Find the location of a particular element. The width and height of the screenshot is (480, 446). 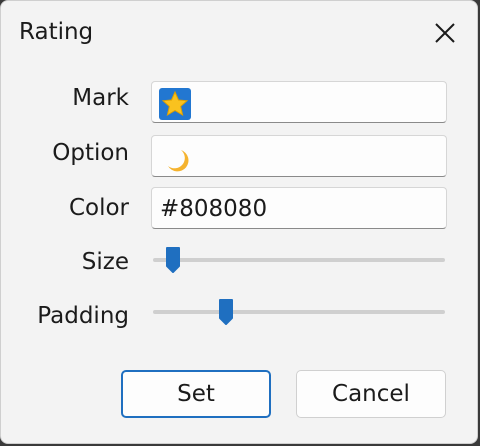

color-label: Color is located at coordinates (98, 208).